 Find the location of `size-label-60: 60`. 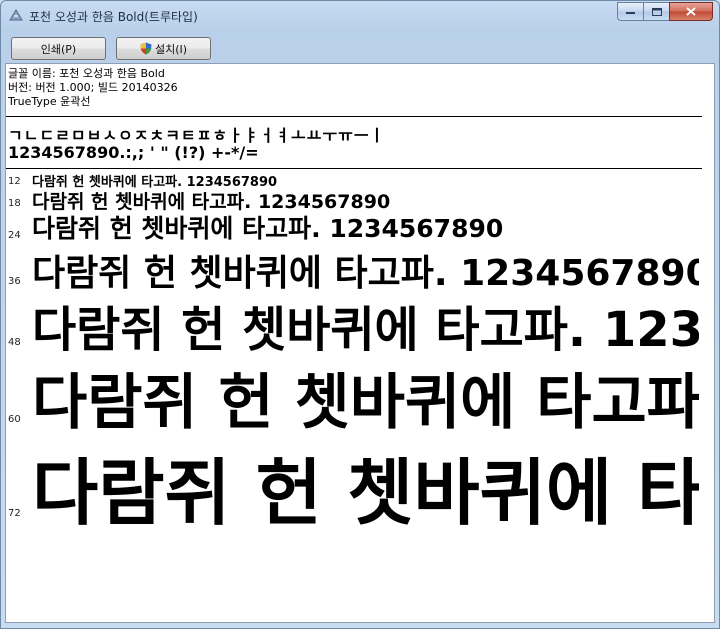

size-label-60: 60 is located at coordinates (14, 419).